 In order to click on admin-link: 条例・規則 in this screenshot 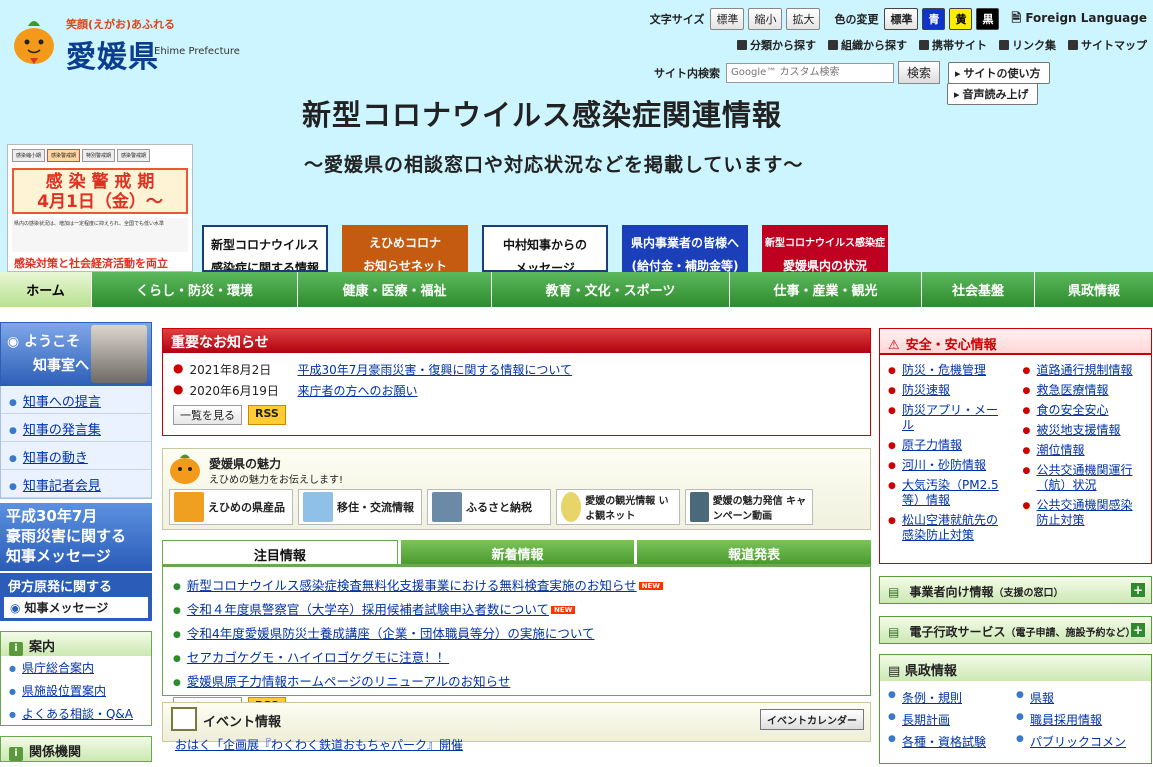, I will do `click(932, 698)`.